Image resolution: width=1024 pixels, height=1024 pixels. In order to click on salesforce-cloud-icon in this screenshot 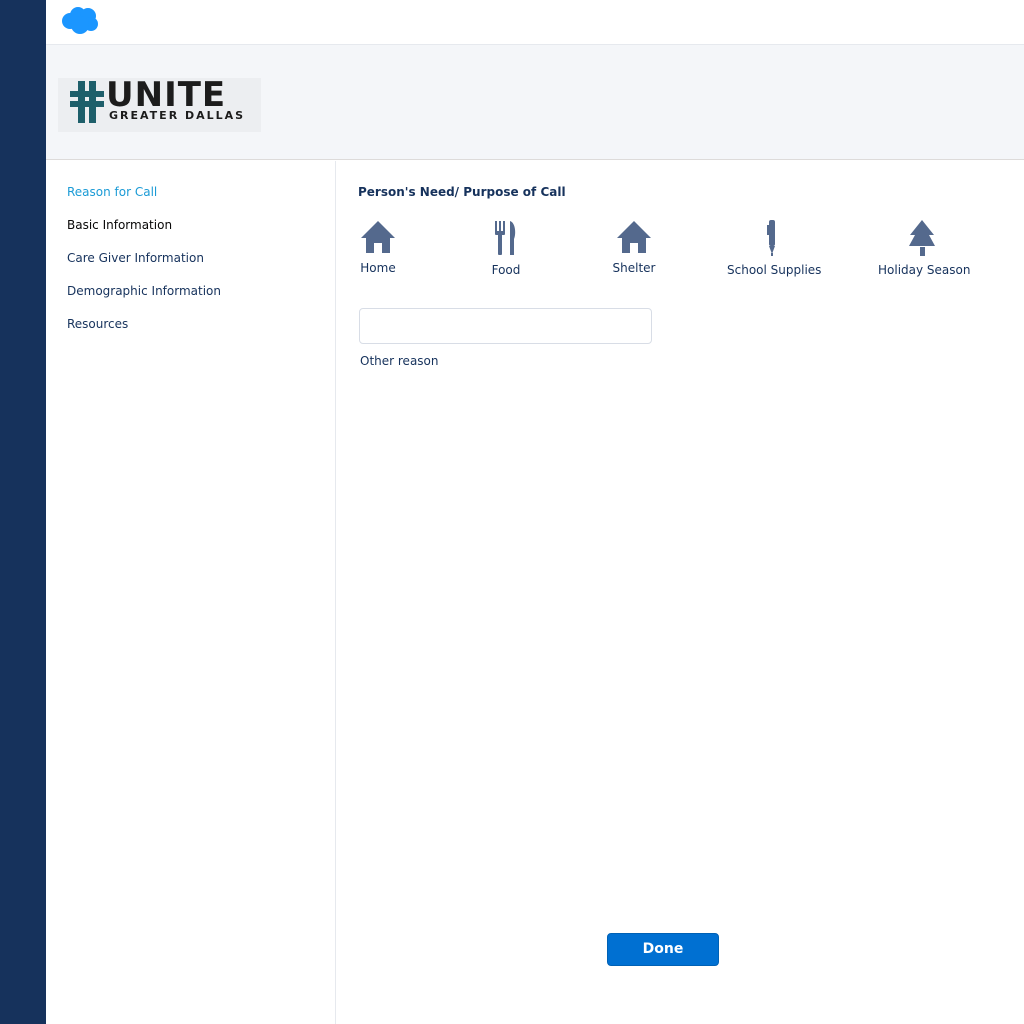, I will do `click(80, 20)`.